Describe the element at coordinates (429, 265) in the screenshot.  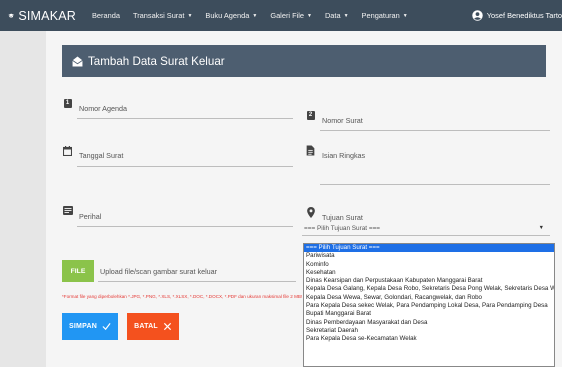
I see `dropdown-option: Kominfo` at that location.